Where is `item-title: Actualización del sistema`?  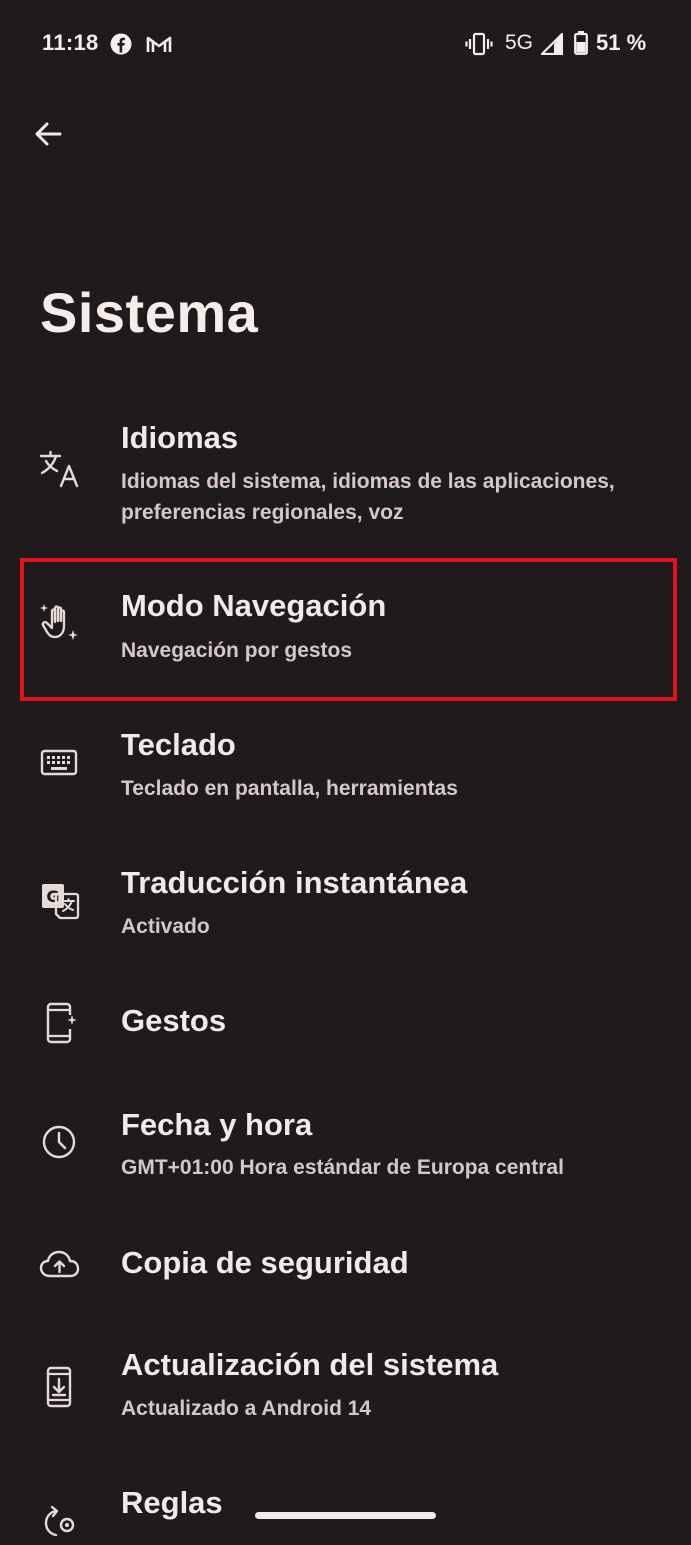 item-title: Actualización del sistema is located at coordinates (310, 1364).